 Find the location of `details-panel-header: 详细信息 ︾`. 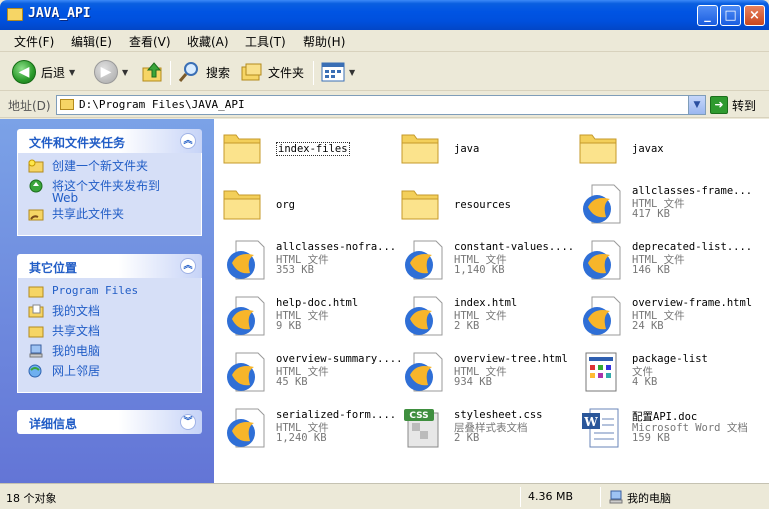

details-panel-header: 详细信息 ︾ is located at coordinates (109, 422).